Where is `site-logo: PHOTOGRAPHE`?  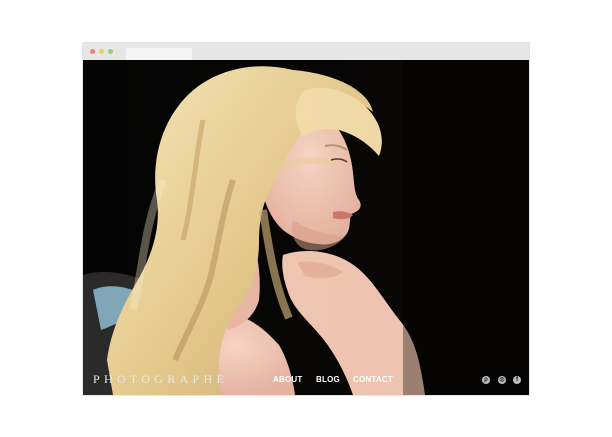
site-logo: PHOTOGRAPHE is located at coordinates (160, 379).